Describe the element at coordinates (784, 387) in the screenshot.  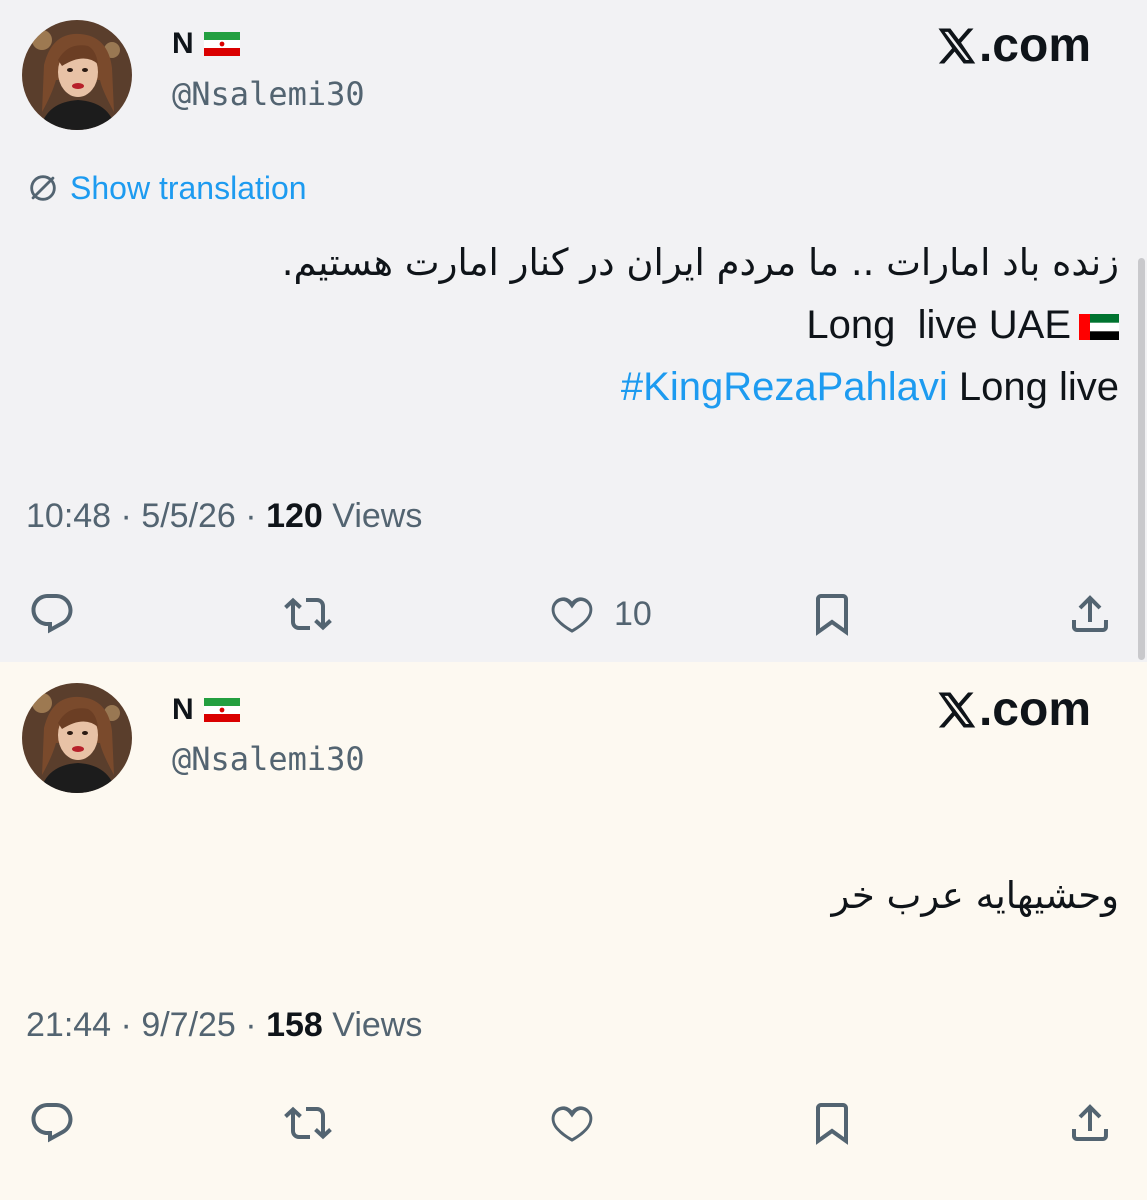
I see `hashtag-link: #KingRezaPahlavi` at that location.